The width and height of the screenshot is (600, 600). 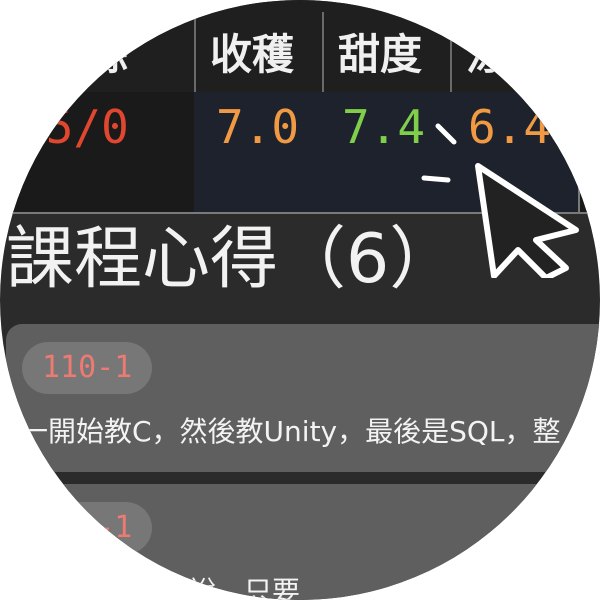 What do you see at coordinates (510, 127) in the screenshot?
I see `value-coolness: 6.4` at bounding box center [510, 127].